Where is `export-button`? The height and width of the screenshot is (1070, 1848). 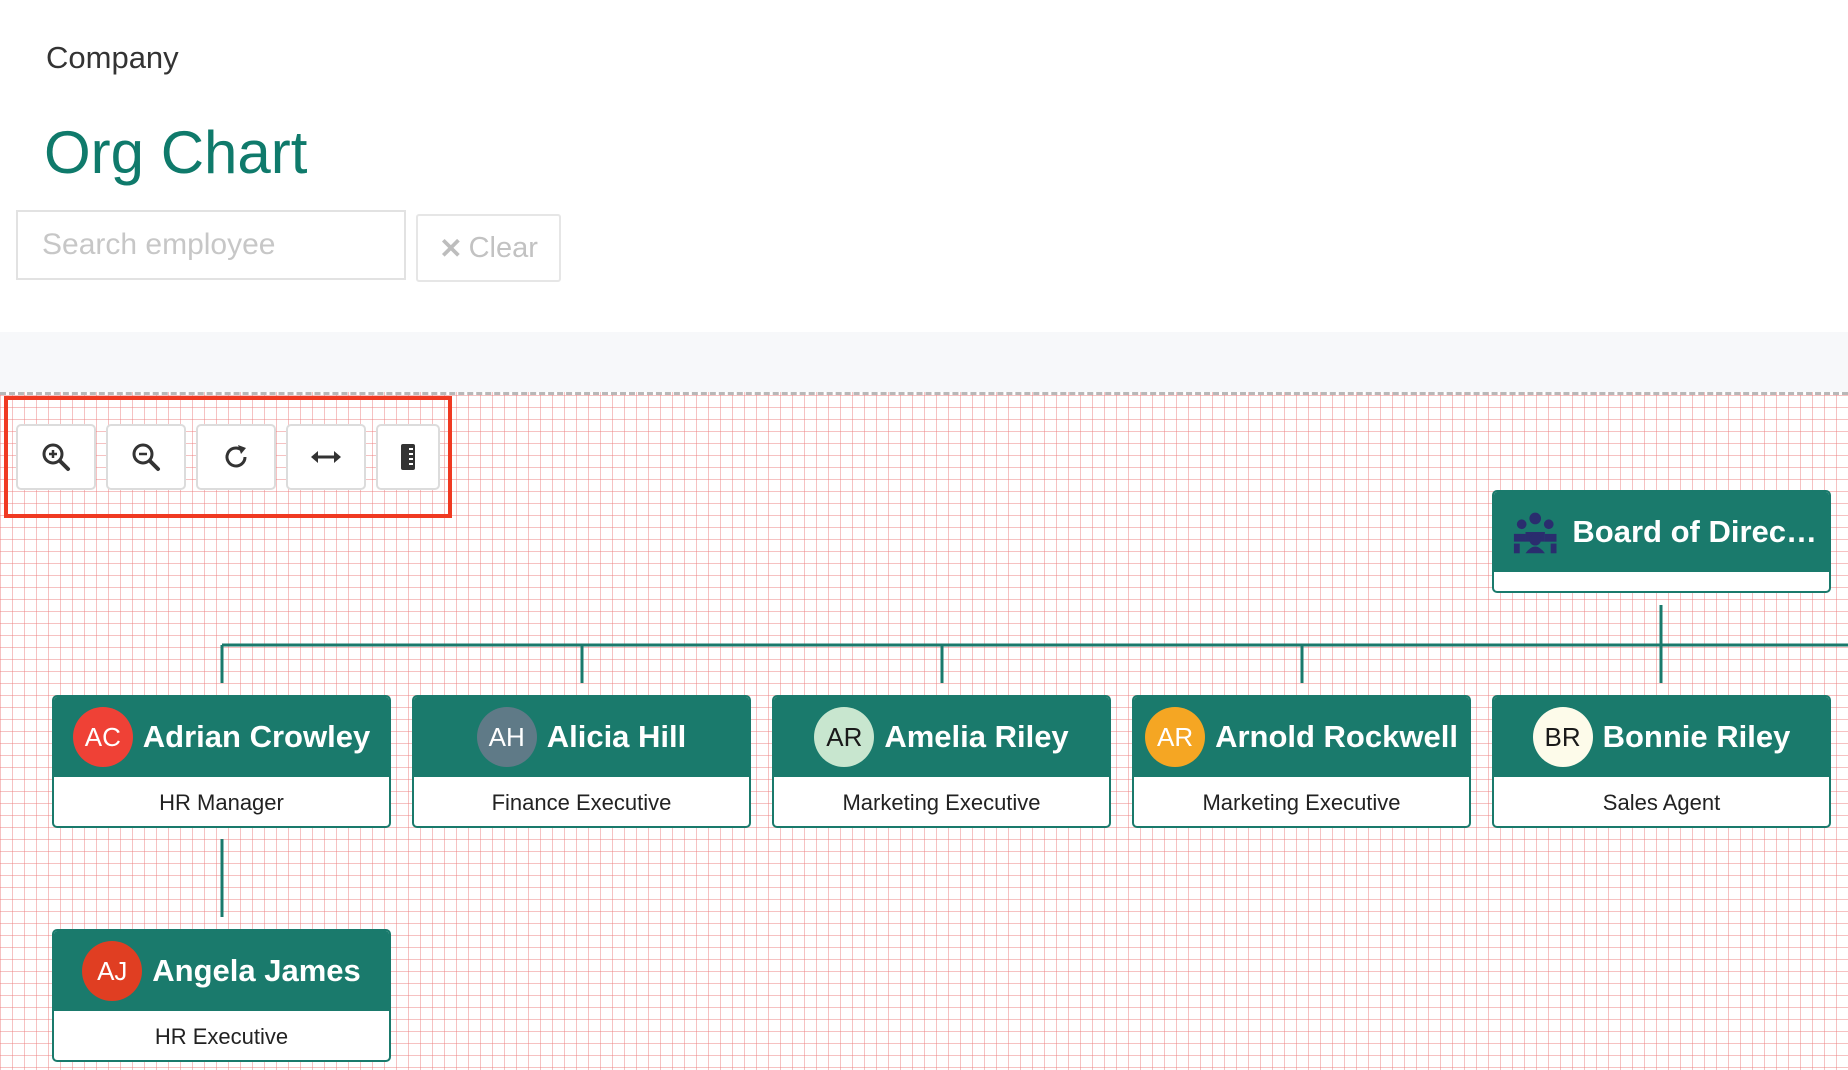 export-button is located at coordinates (408, 457).